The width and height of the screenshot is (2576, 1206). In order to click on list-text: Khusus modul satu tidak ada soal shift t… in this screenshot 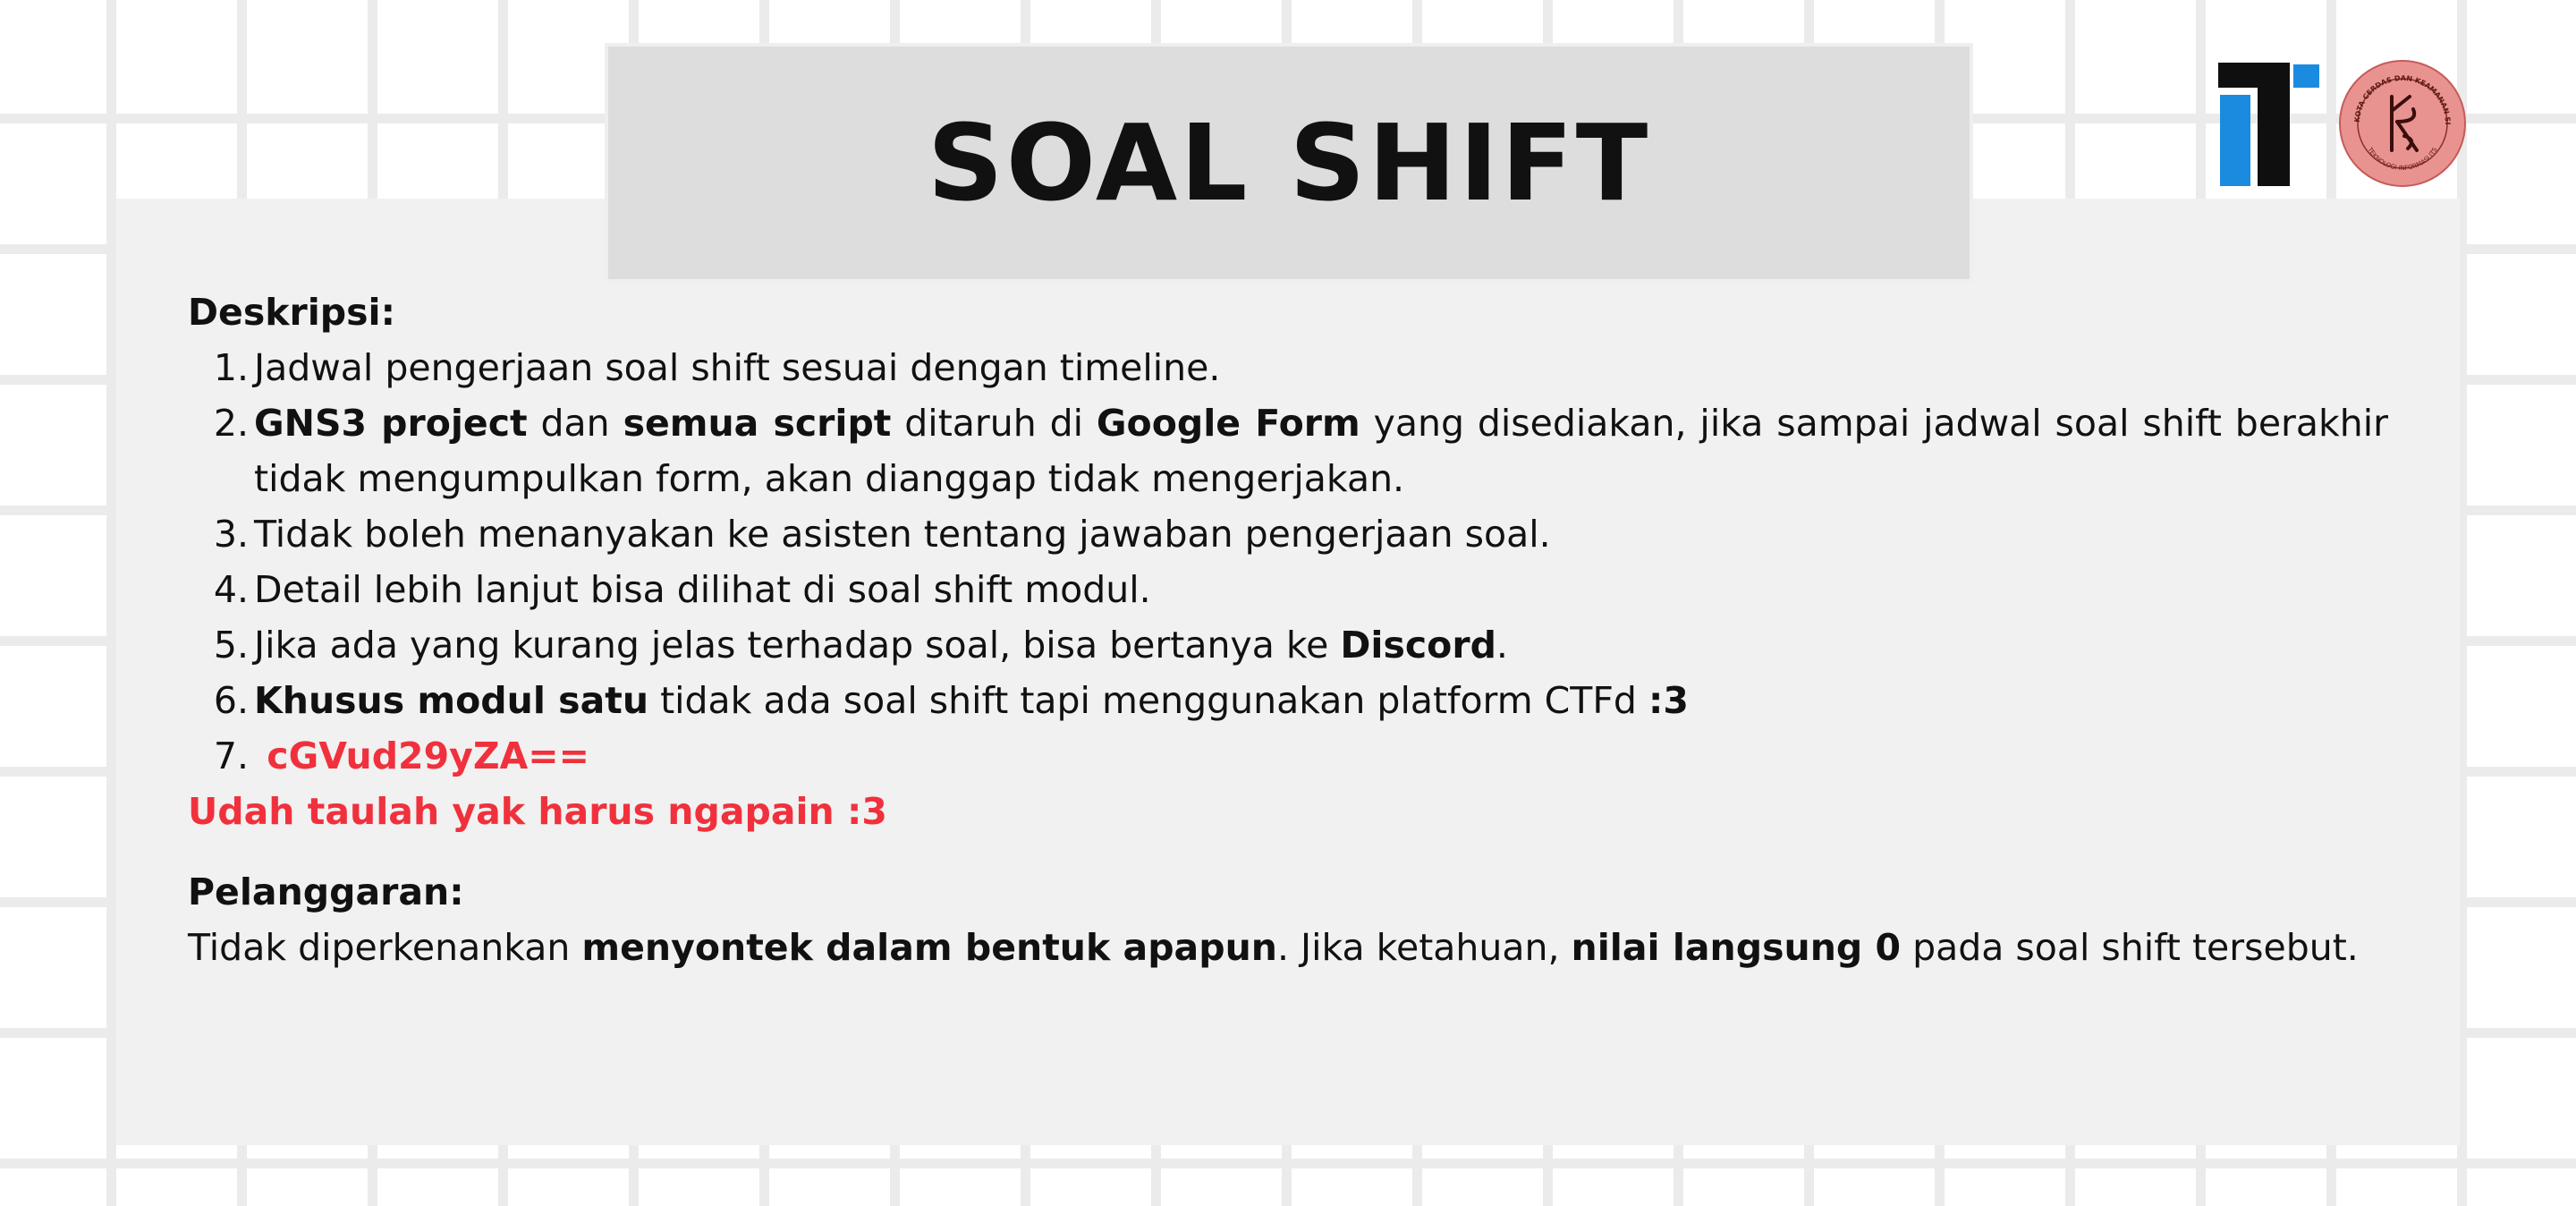, I will do `click(971, 700)`.